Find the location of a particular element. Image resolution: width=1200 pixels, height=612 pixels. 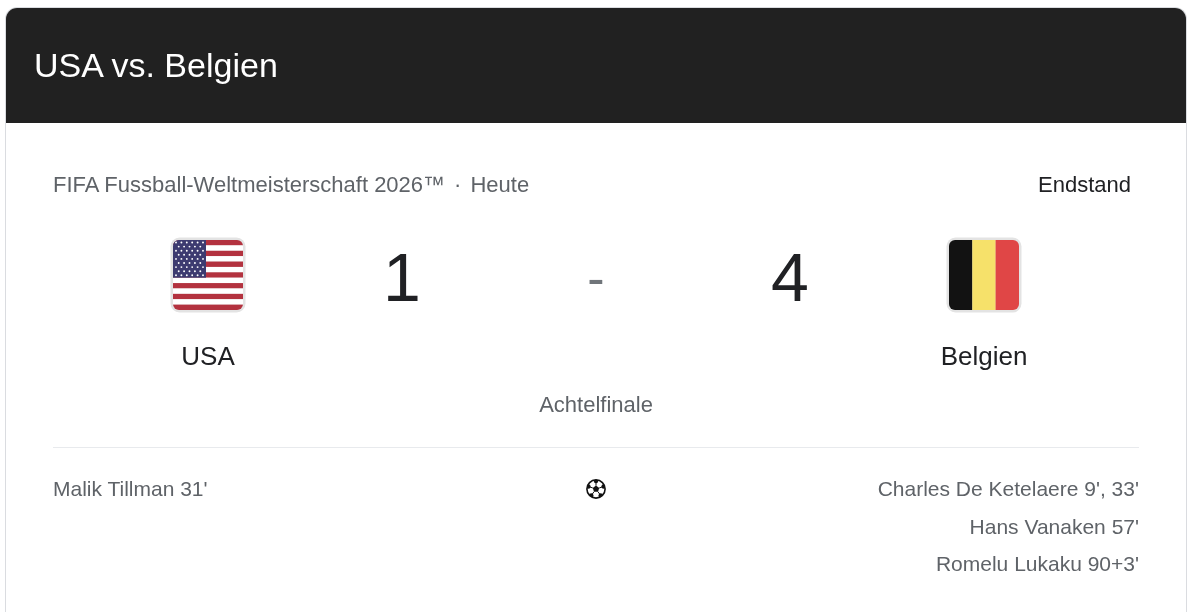

match-status: Endstand is located at coordinates (1084, 185).